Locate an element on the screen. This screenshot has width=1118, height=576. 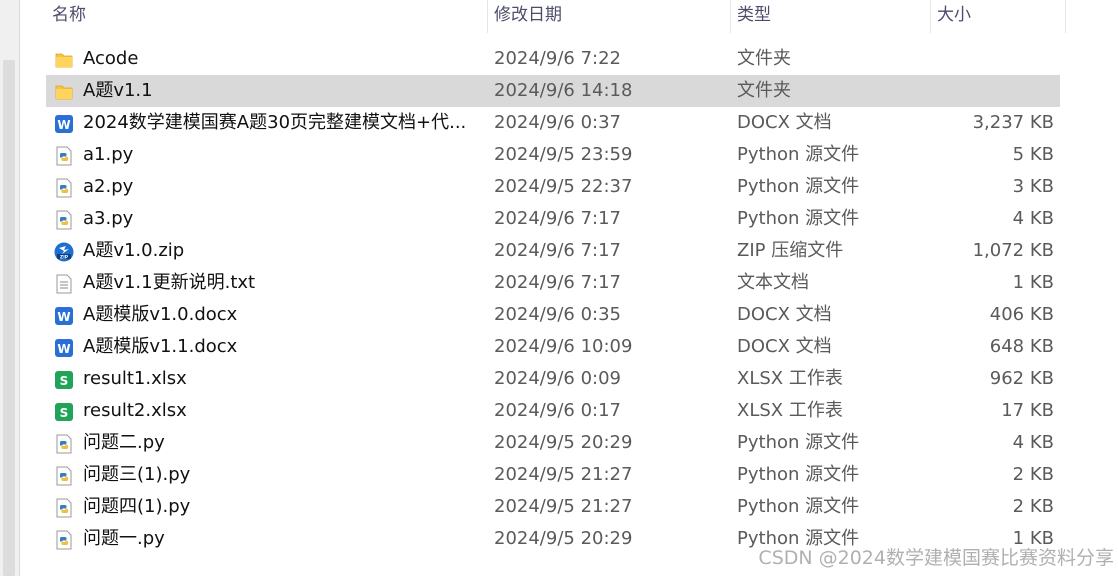
file-row: A题v1.1更新说明.txt 2024/9/6 7:17 文本文档 1 KB is located at coordinates (553, 283).